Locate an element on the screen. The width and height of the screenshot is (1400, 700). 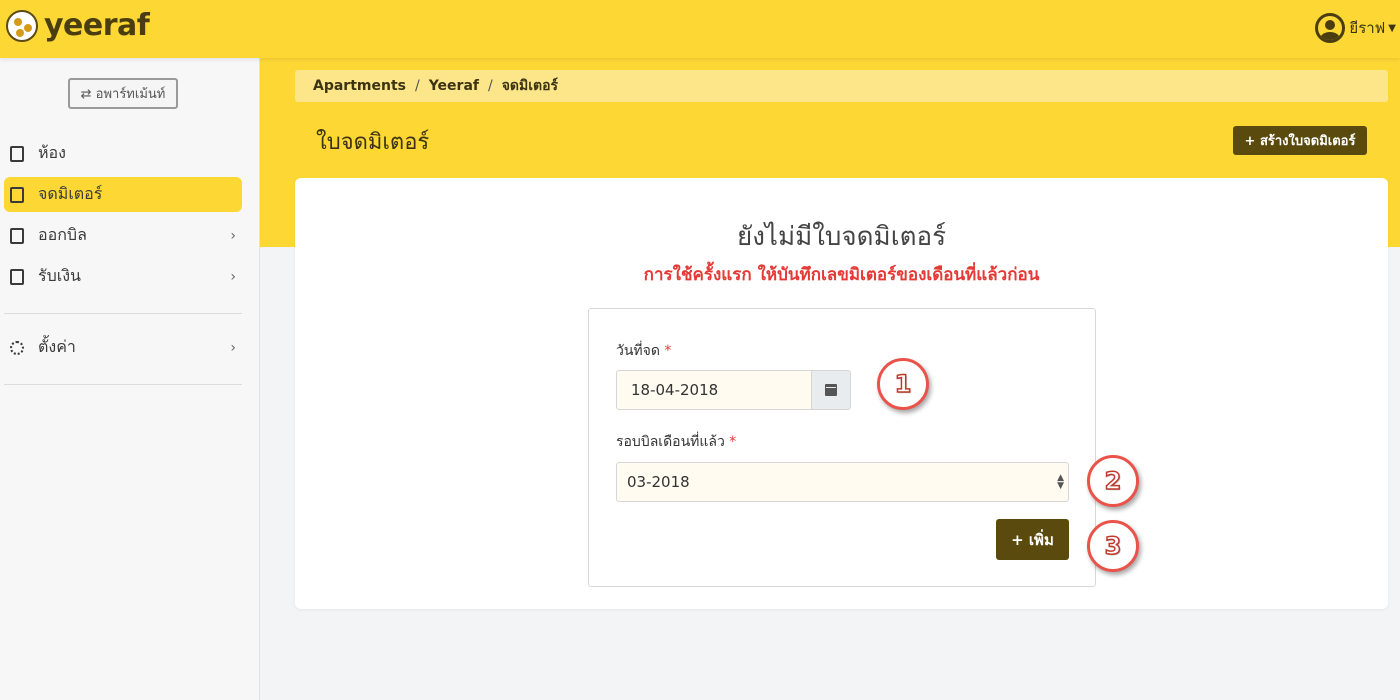
sidebar-item-rooms: ห้อง is located at coordinates (123, 153).